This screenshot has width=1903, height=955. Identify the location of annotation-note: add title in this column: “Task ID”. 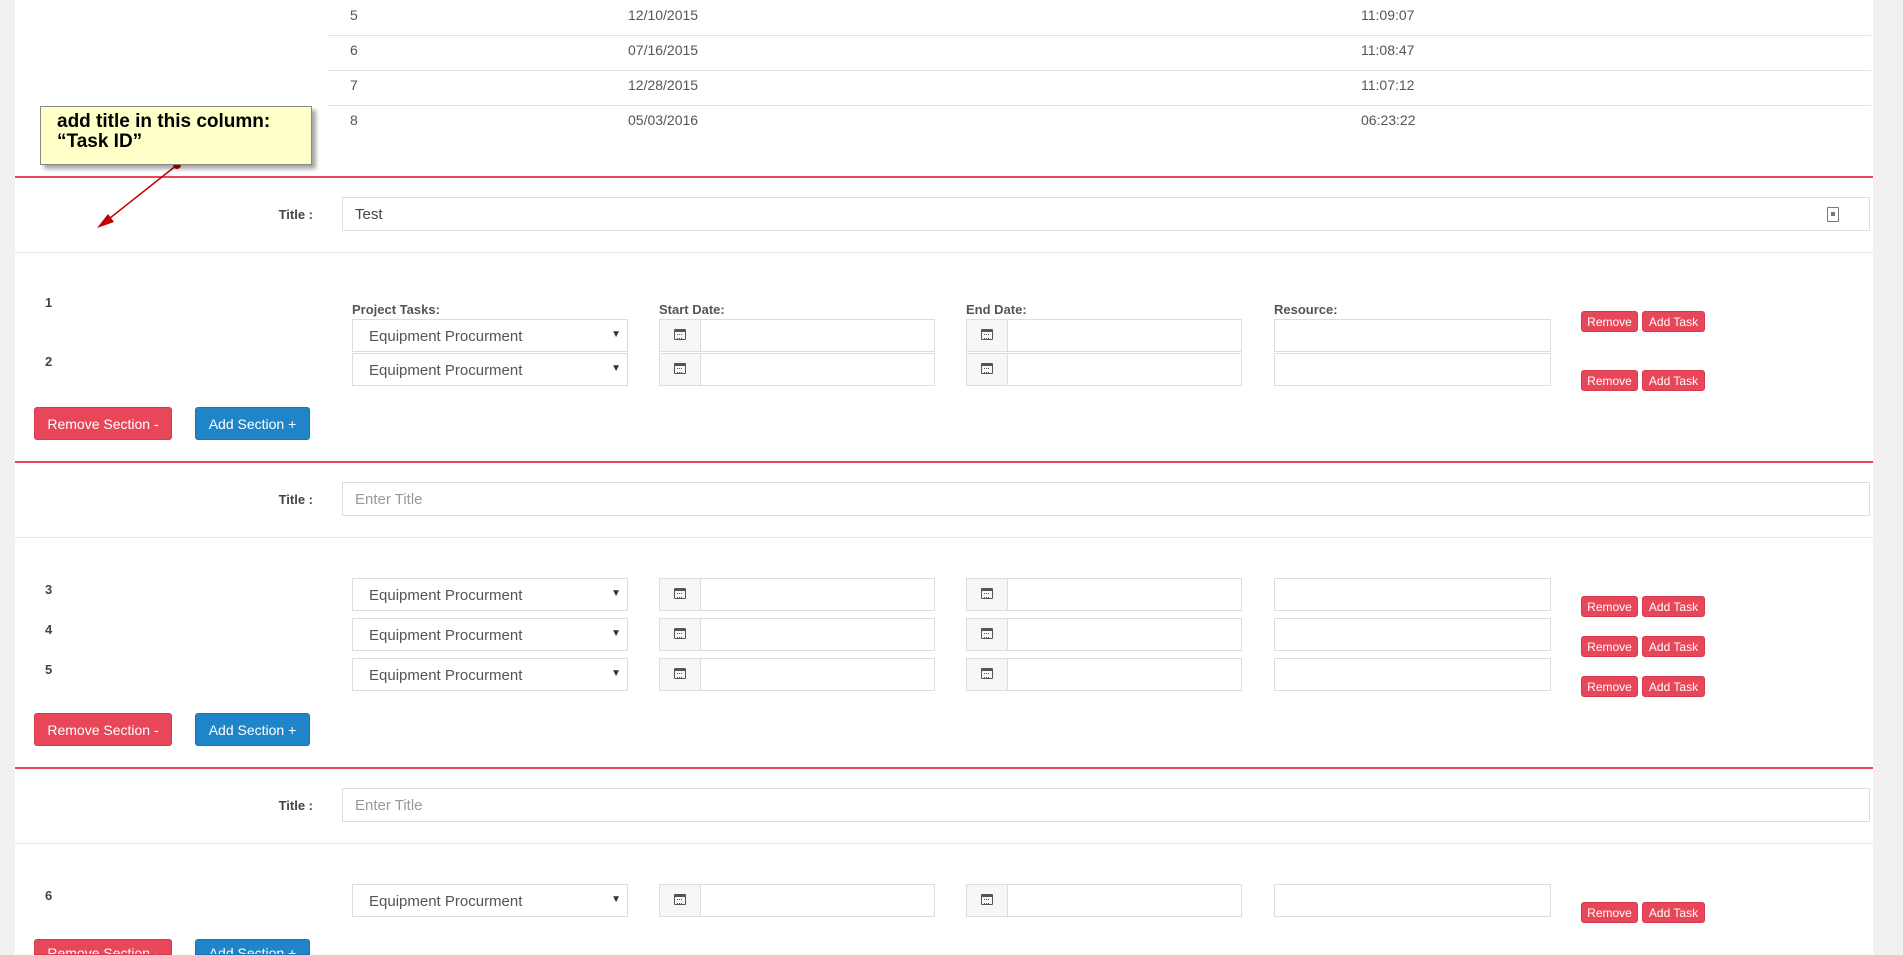
(176, 135).